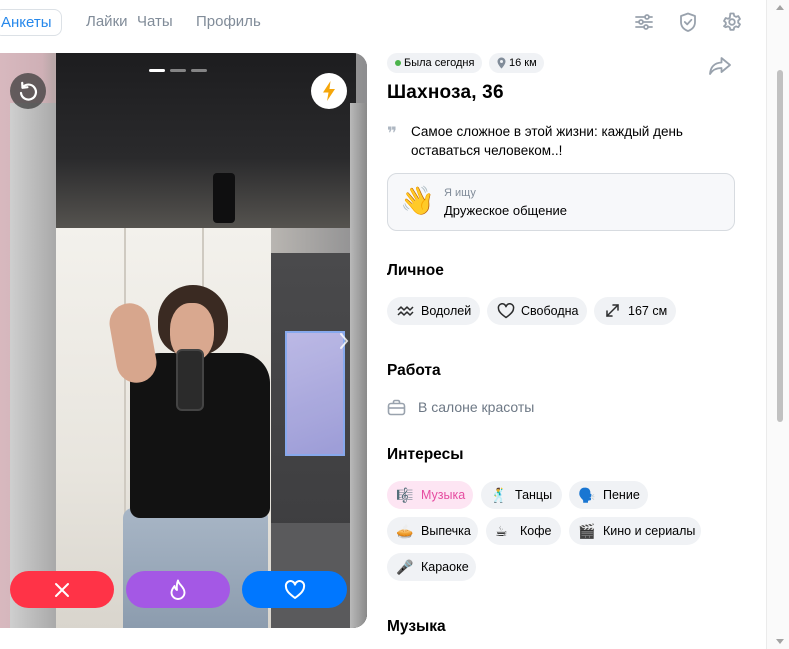 Image resolution: width=789 pixels, height=649 pixels. Describe the element at coordinates (443, 495) in the screenshot. I see `chip-label: Музыка` at that location.